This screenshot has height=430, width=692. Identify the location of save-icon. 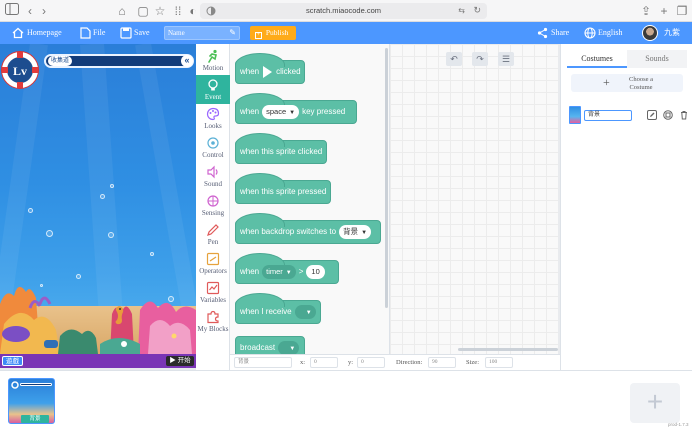
(126, 33).